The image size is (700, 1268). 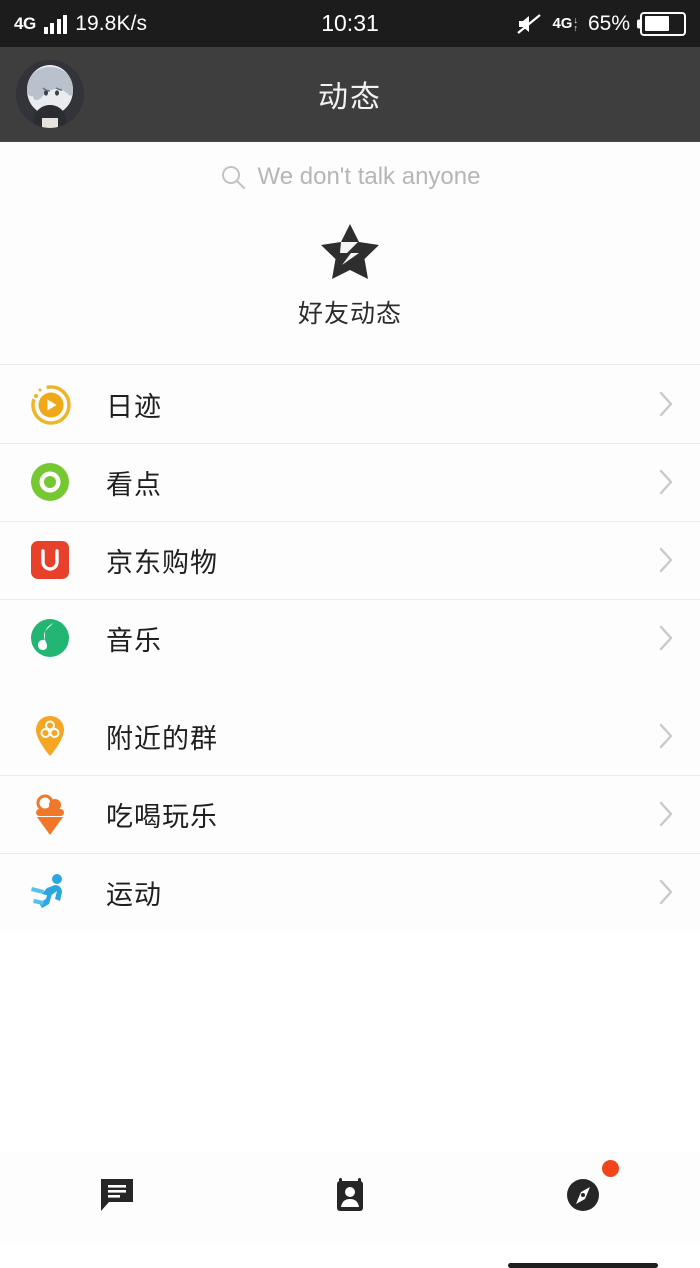 I want to click on status-bar-right: 4G ↓ ↑ 65%, so click(x=601, y=23).